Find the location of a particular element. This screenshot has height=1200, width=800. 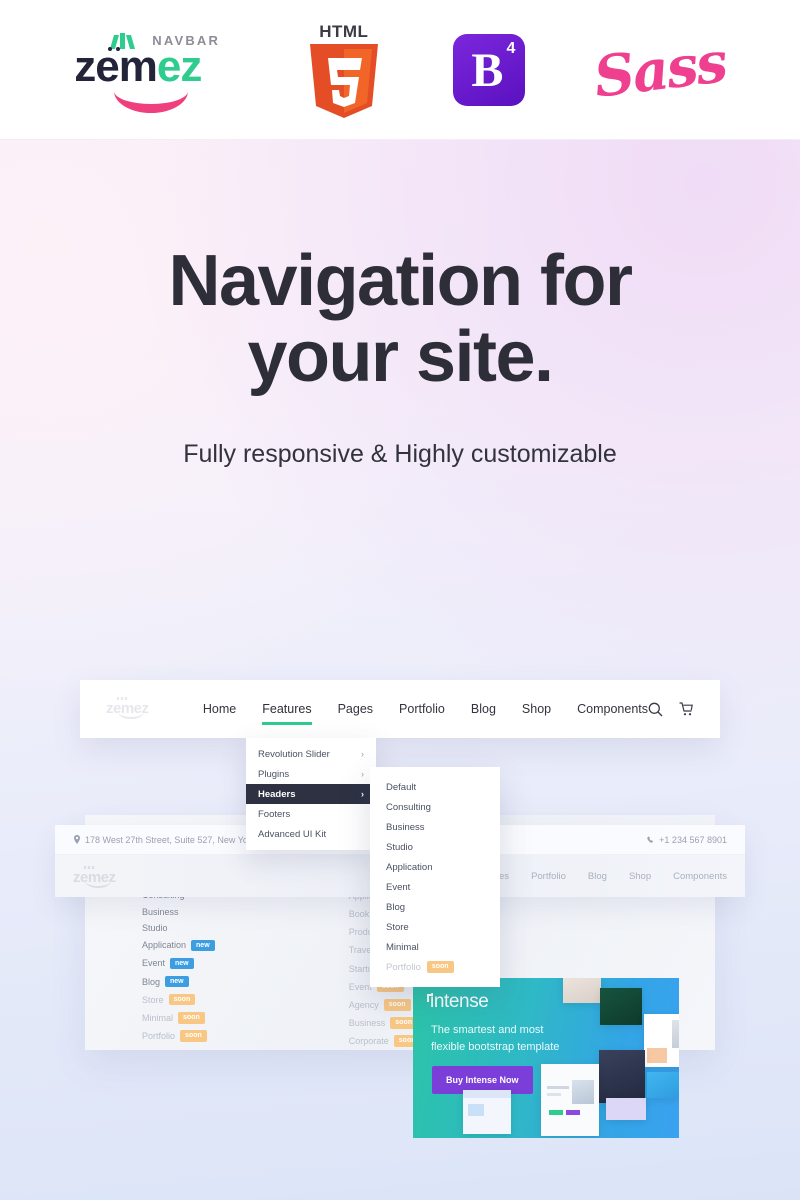

list-item-label: Blog is located at coordinates (151, 981).